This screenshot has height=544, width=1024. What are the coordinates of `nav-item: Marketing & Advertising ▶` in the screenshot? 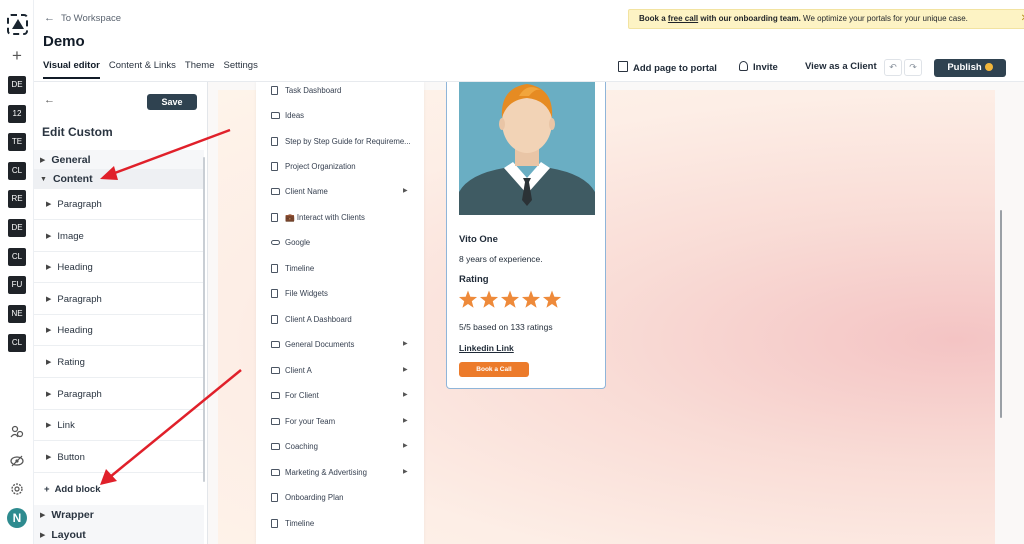 It's located at (340, 472).